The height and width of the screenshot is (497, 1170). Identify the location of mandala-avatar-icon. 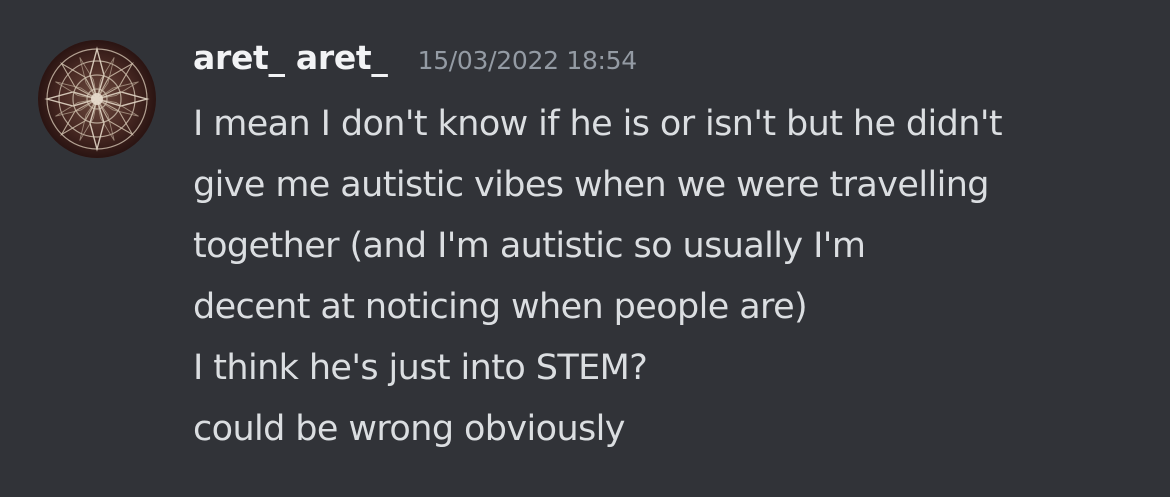
(97, 99).